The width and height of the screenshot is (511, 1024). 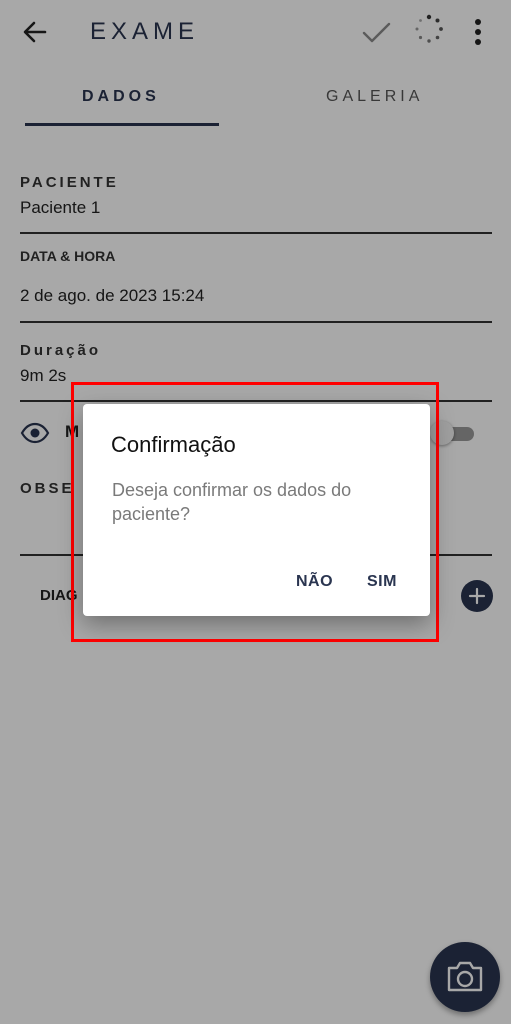 What do you see at coordinates (314, 582) in the screenshot?
I see `nao-button: NÃO` at bounding box center [314, 582].